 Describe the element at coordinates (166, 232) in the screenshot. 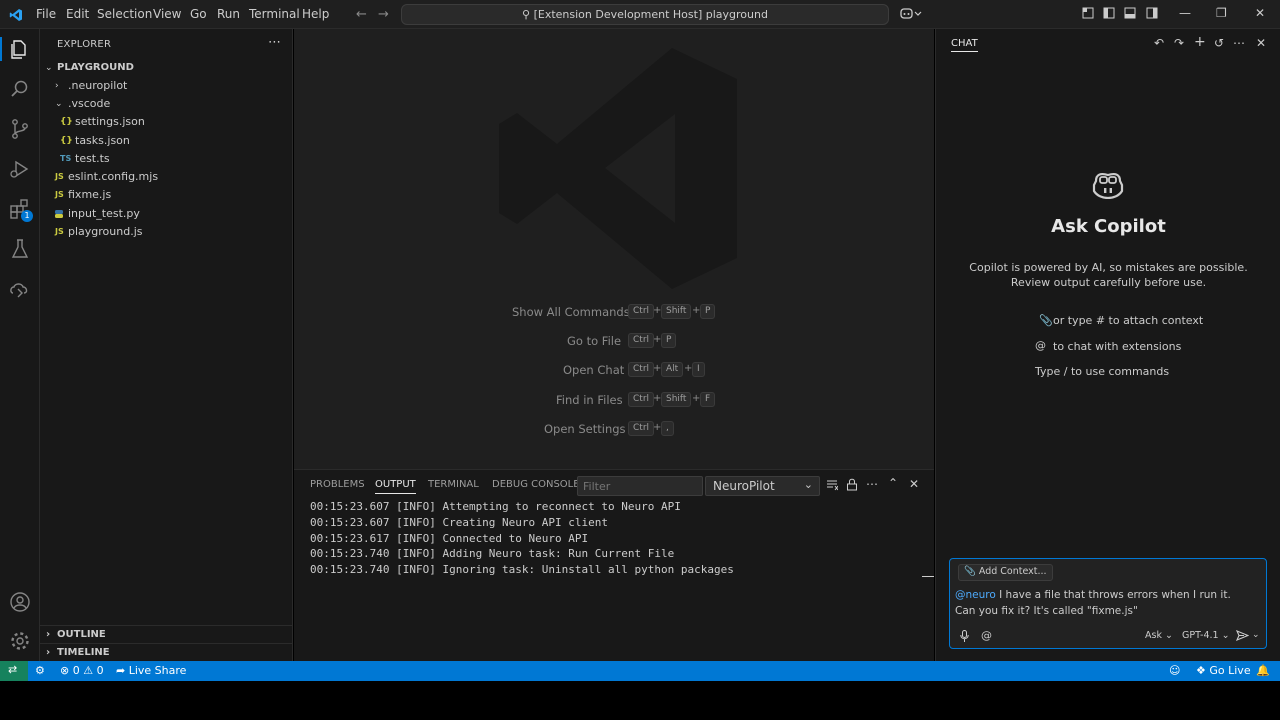

I see `tree-item-playground-js: JS playground.js` at that location.